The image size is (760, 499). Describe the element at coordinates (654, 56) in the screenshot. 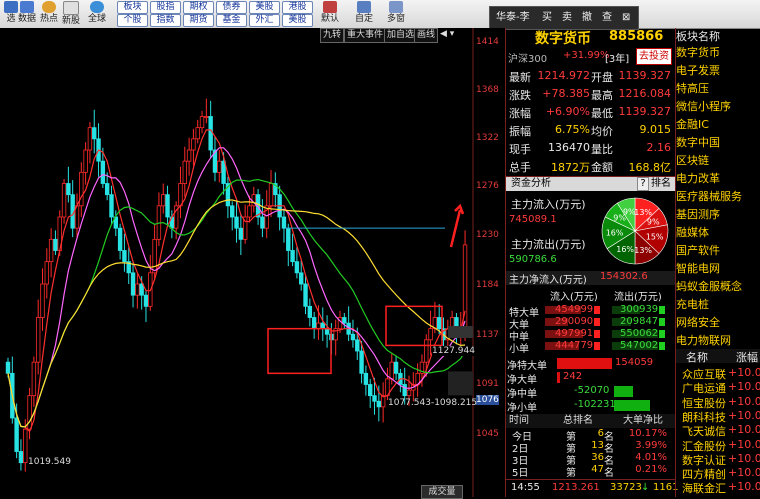

I see `invest-button: 去投资` at that location.